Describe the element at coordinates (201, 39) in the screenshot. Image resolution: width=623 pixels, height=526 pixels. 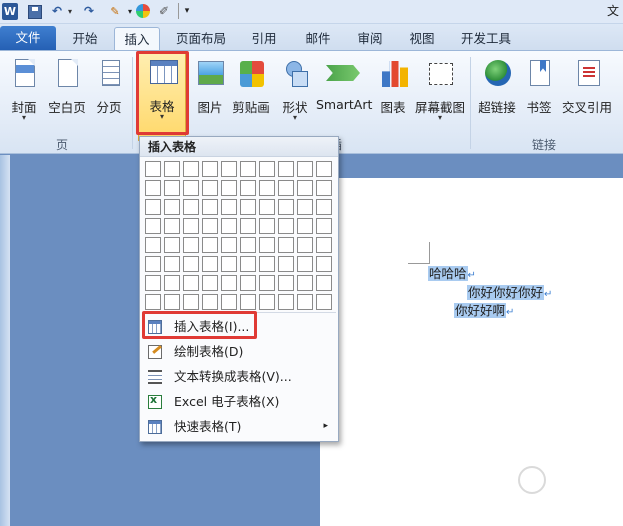
I see `tab-page-layout: 页面布局` at that location.